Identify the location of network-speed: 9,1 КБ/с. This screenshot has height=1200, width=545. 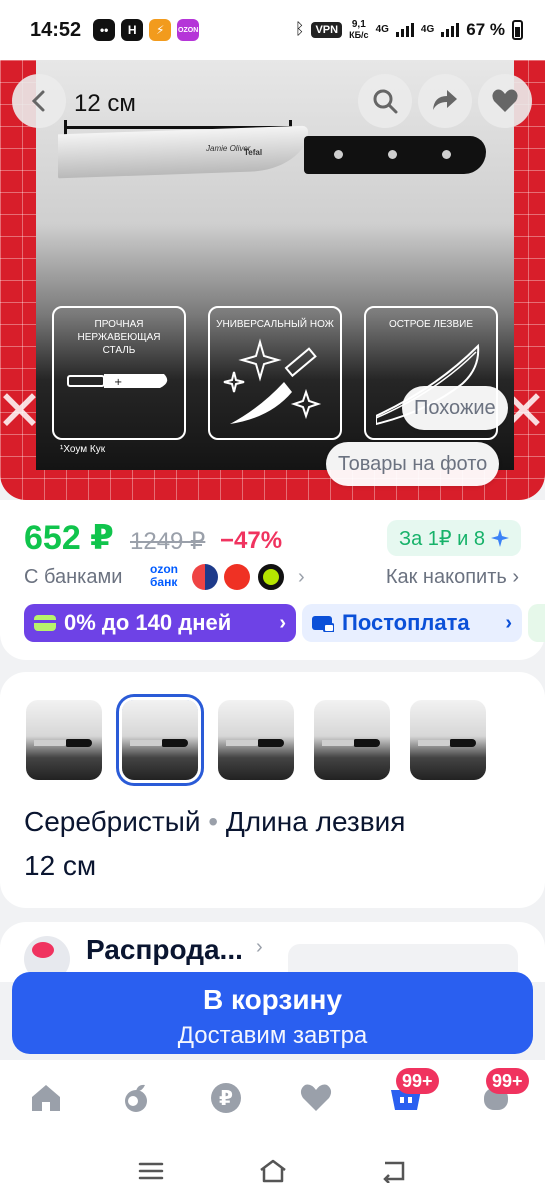
(359, 29).